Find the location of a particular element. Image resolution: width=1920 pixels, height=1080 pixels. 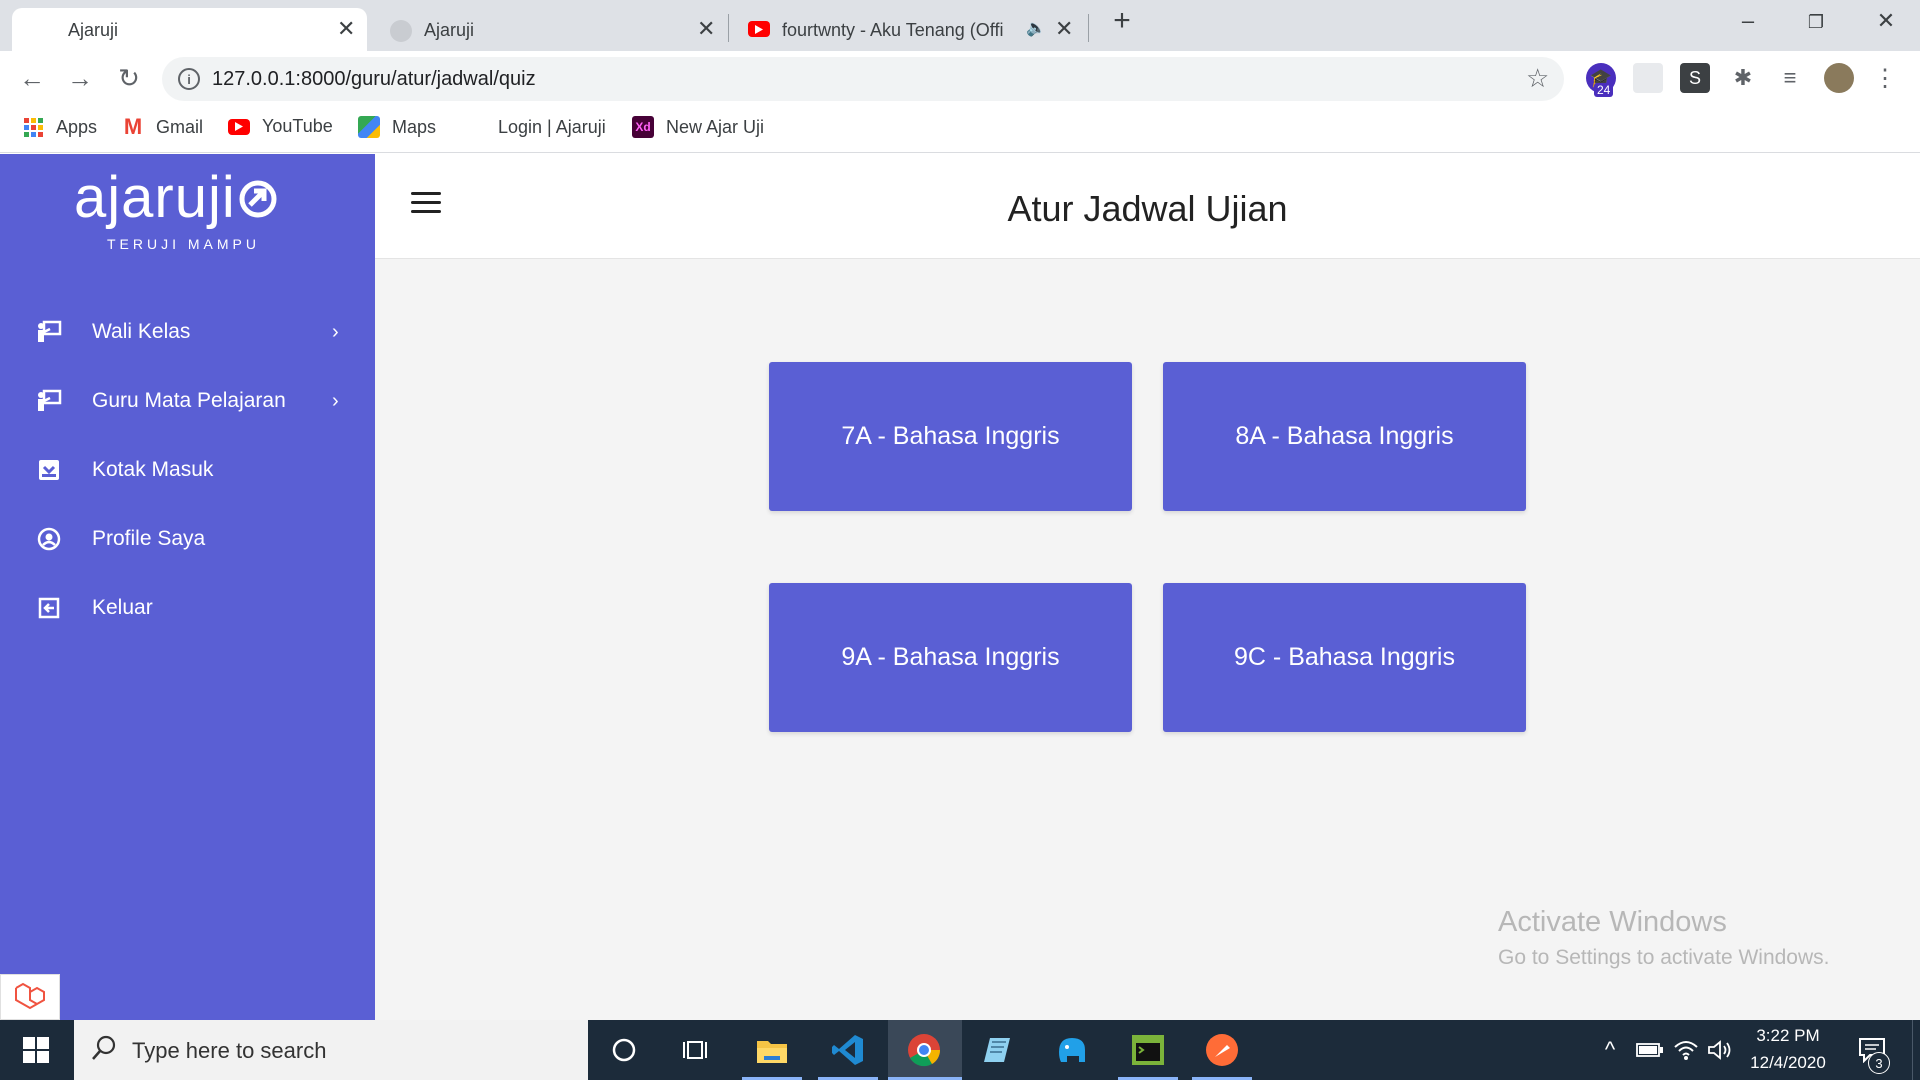

top-bar: Atur Jadwal Ujian is located at coordinates (1147, 206).